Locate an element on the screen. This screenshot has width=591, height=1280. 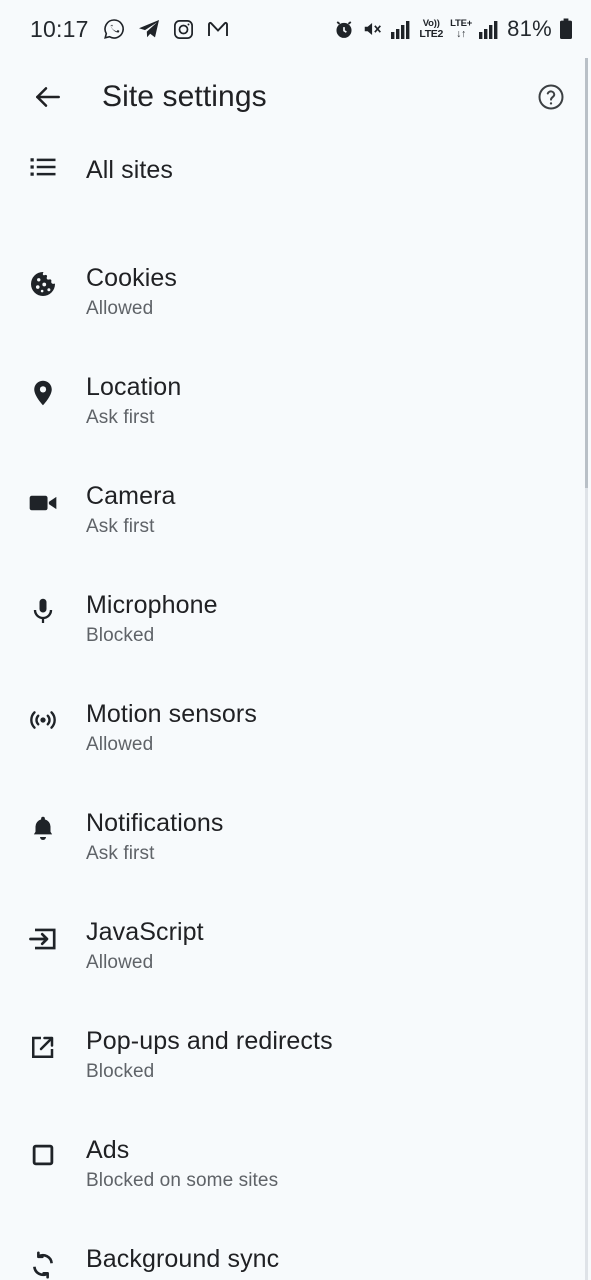
volte-indicator: Vo)) LTE2 is located at coordinates (431, 29).